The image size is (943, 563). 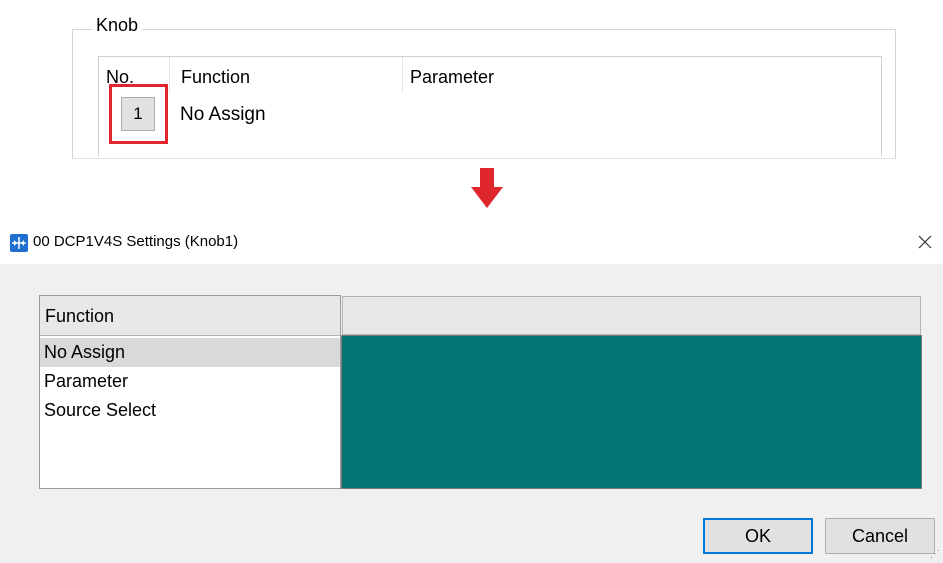 I want to click on dialog-titlebar: 00 DCP1V4S Settings (Knob1), so click(x=471, y=241).